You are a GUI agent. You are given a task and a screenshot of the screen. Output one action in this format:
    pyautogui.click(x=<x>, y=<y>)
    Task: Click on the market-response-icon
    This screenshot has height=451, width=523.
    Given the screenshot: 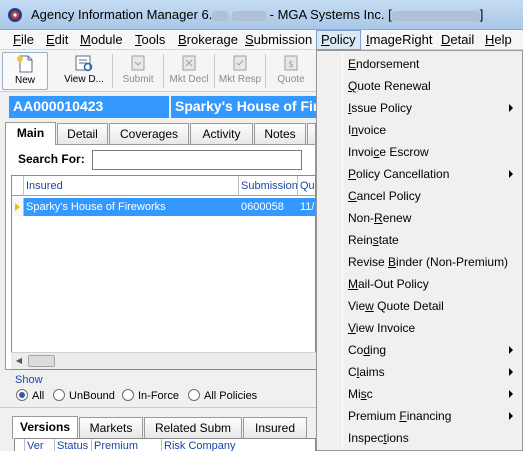 What is the action you would take?
    pyautogui.click(x=240, y=63)
    